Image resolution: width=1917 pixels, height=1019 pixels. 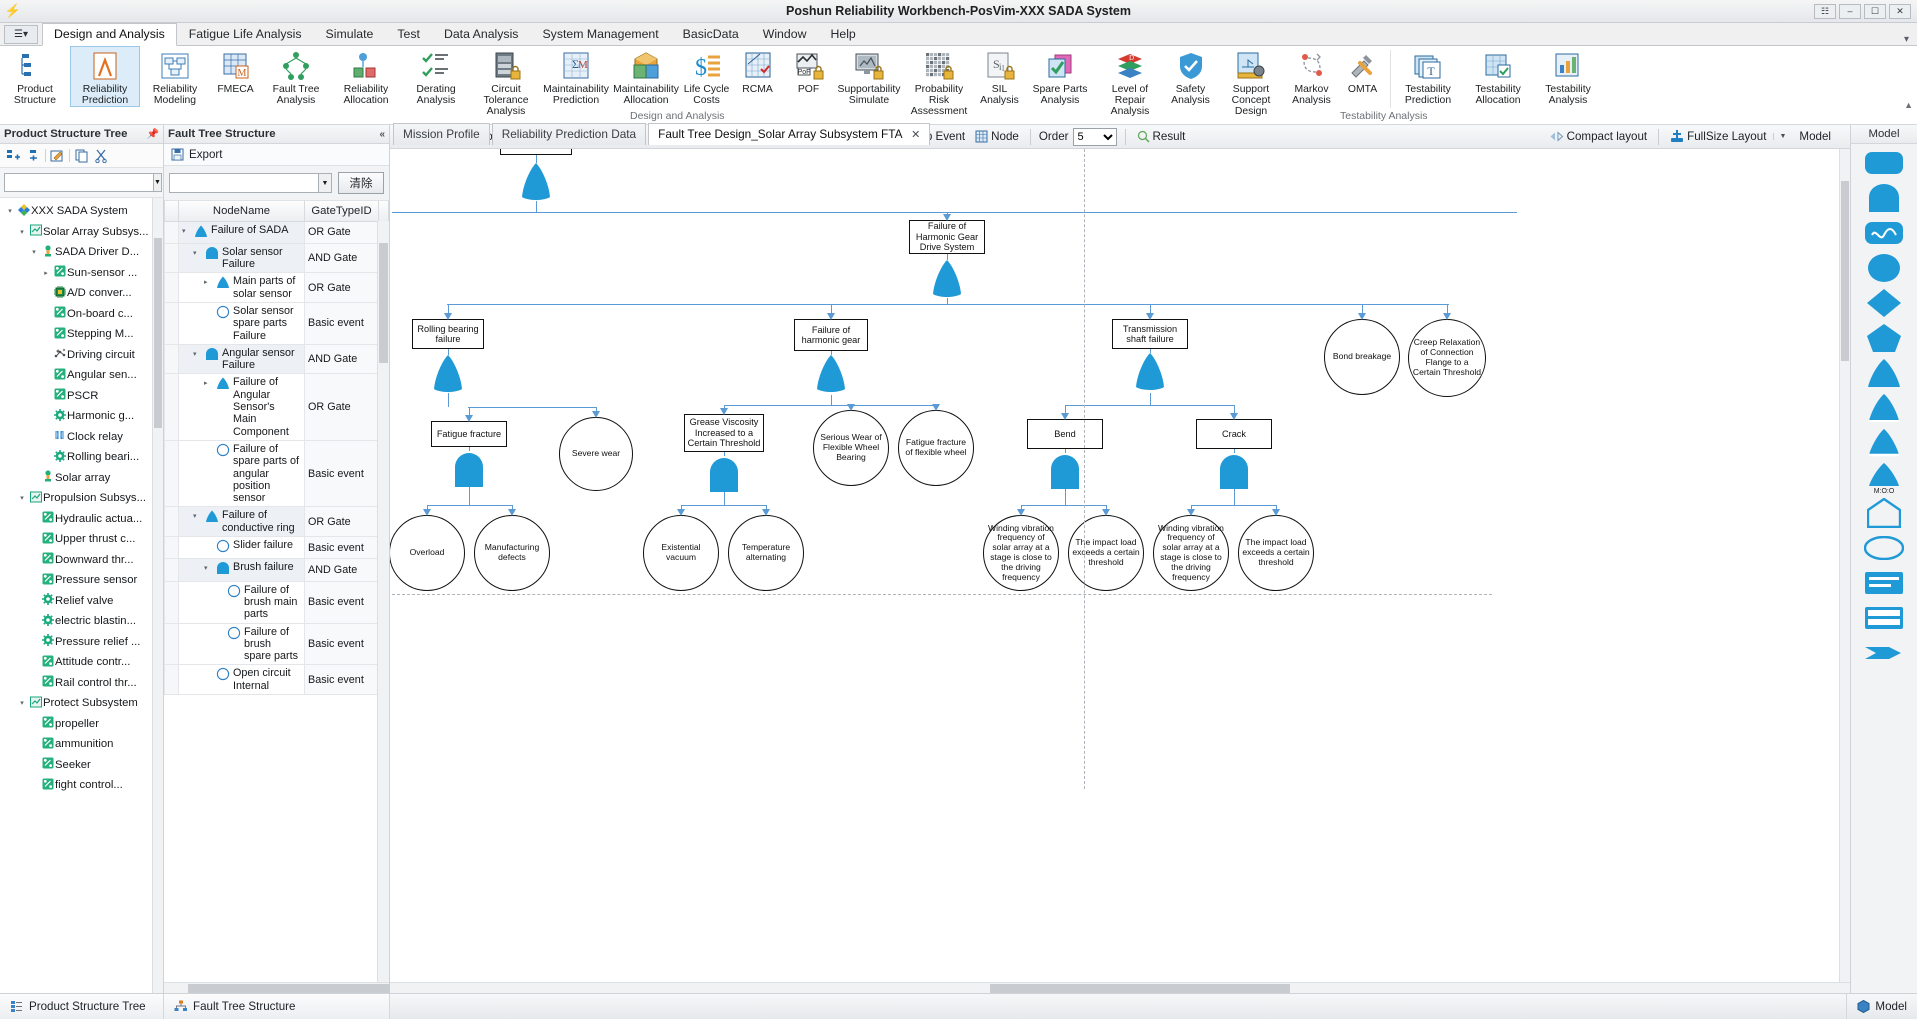 What do you see at coordinates (245, 34) in the screenshot?
I see `ribbon-tab-fatigue-life-analysis: Fatigue Life Analysis` at bounding box center [245, 34].